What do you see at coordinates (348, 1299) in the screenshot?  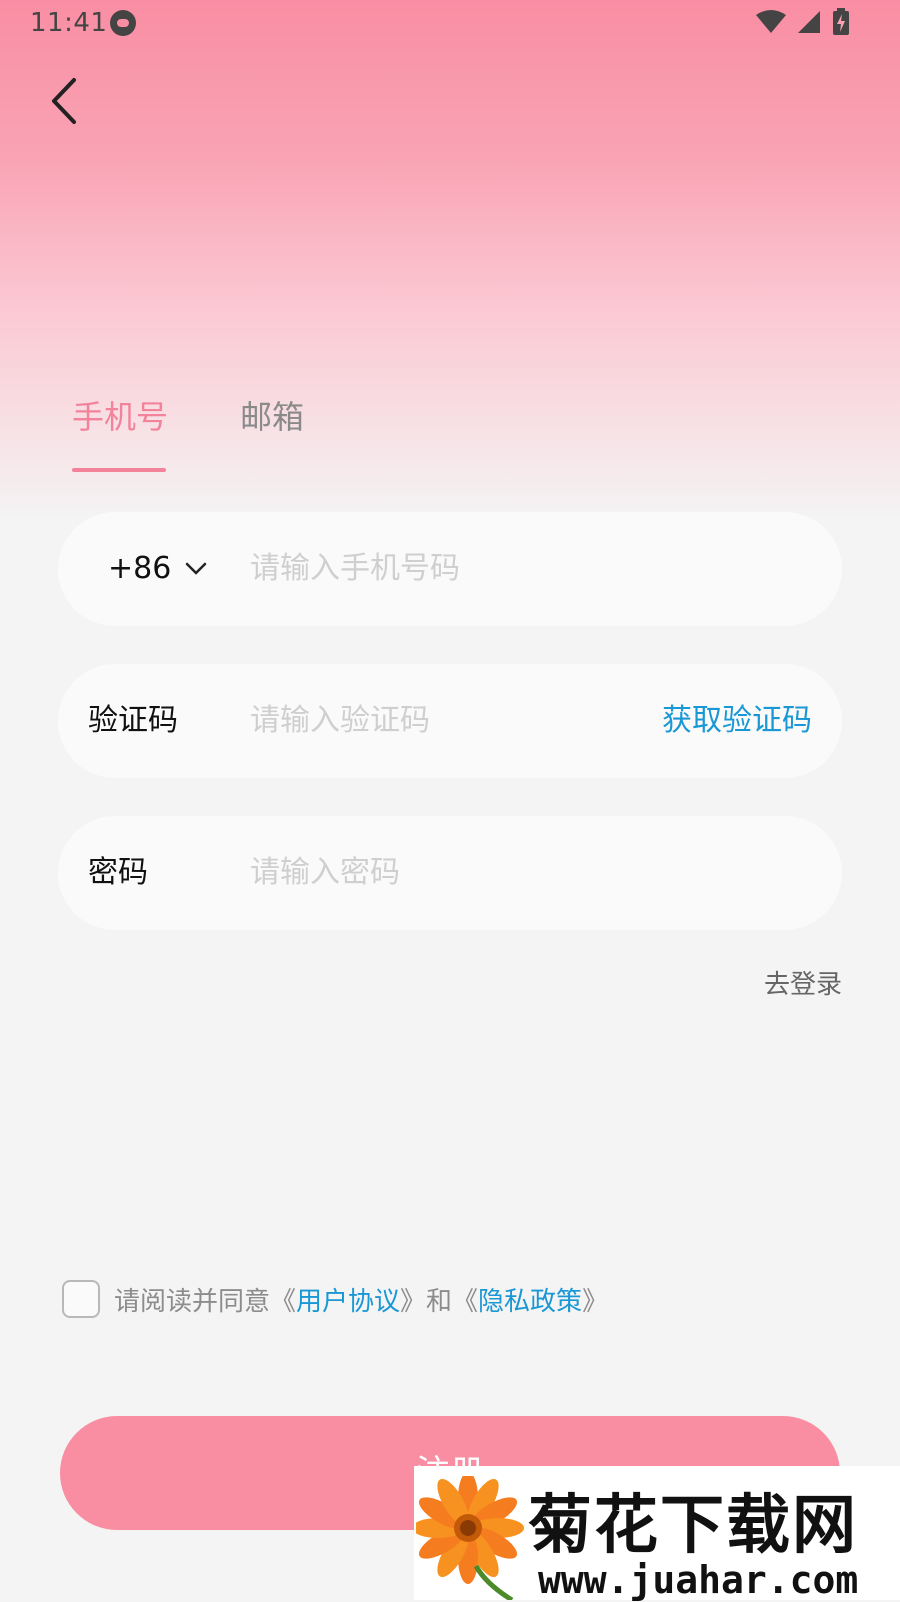 I see `user-agreement-link: 用户协议` at bounding box center [348, 1299].